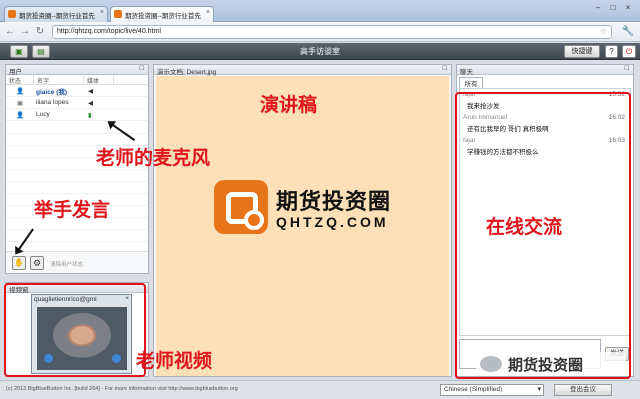 The width and height of the screenshot is (640, 399). What do you see at coordinates (20, 103) in the screenshot?
I see `presenter-icon: ▣` at bounding box center [20, 103].